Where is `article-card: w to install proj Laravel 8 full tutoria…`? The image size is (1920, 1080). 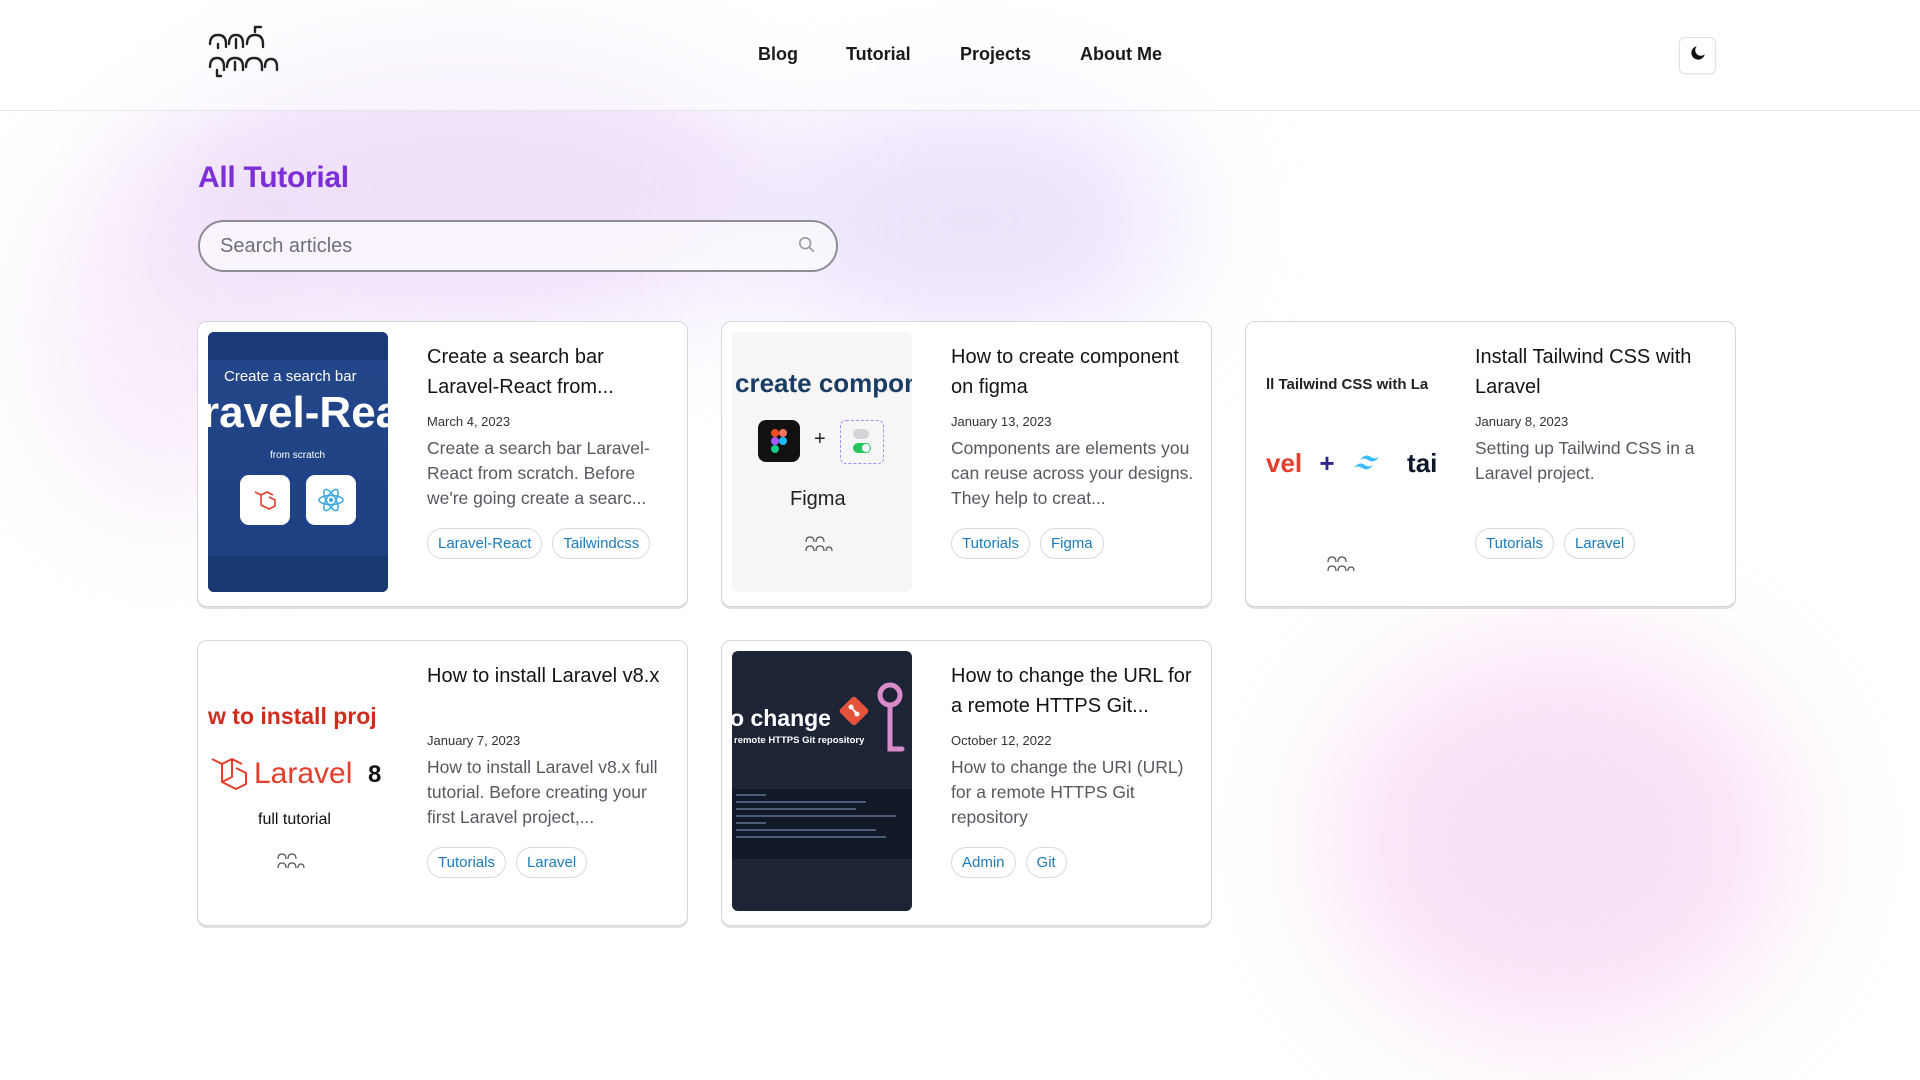 article-card: w to install proj Laravel 8 full tutoria… is located at coordinates (442, 783).